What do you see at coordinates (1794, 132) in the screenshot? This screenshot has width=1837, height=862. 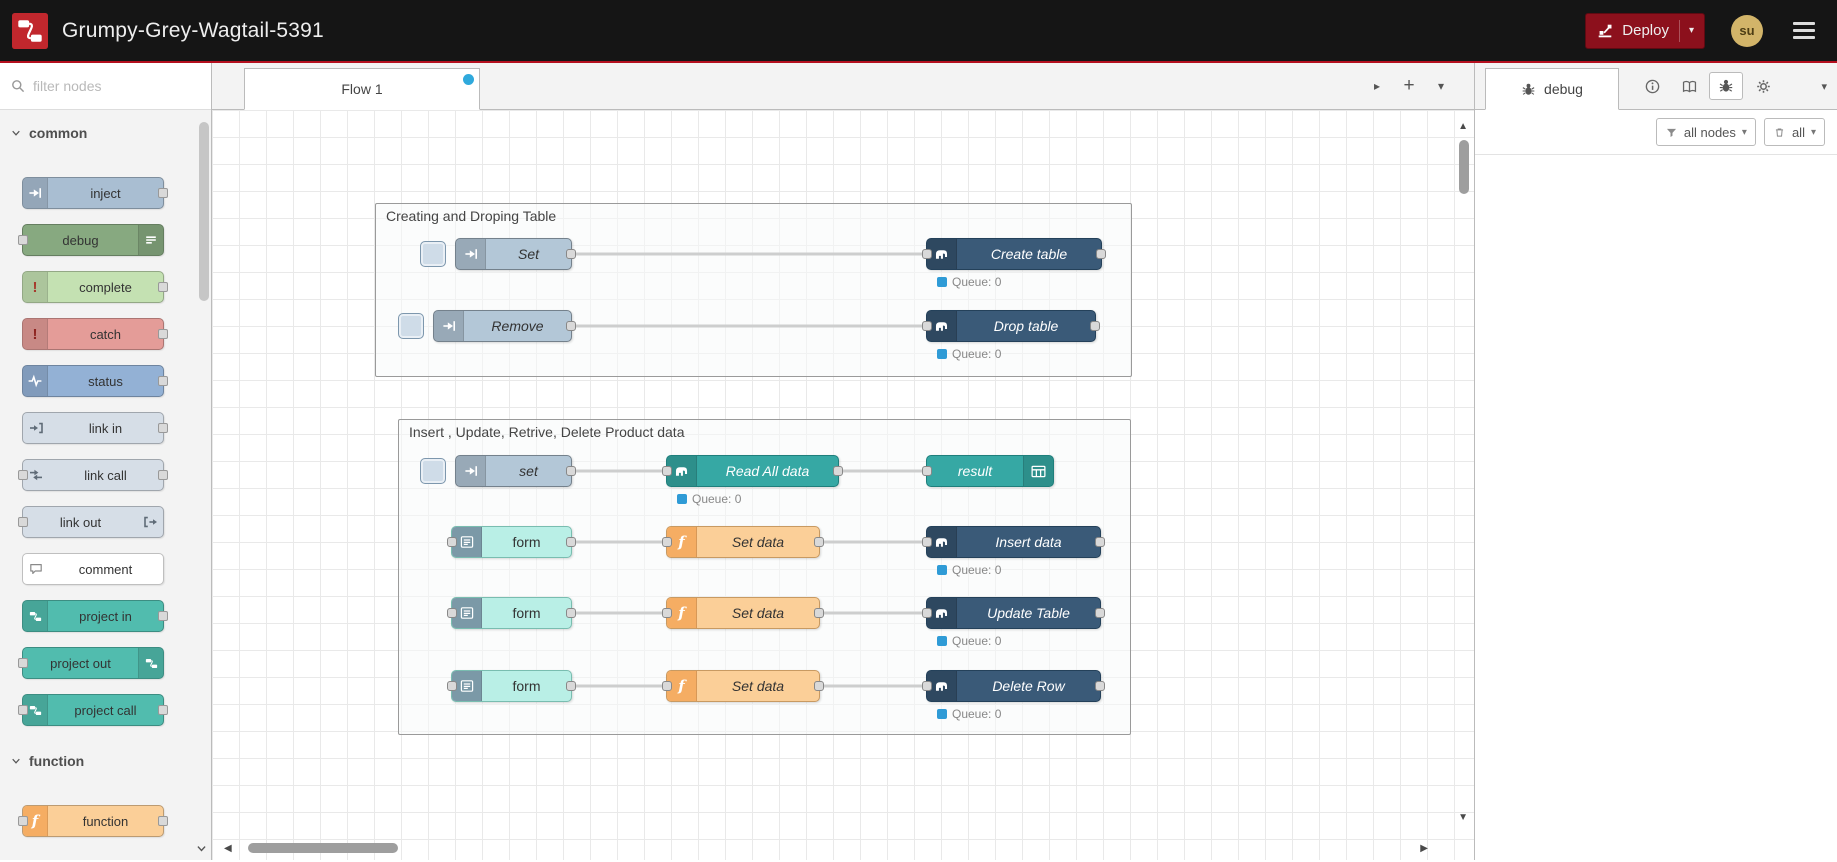 I see `debug-clear-button: all ▾` at bounding box center [1794, 132].